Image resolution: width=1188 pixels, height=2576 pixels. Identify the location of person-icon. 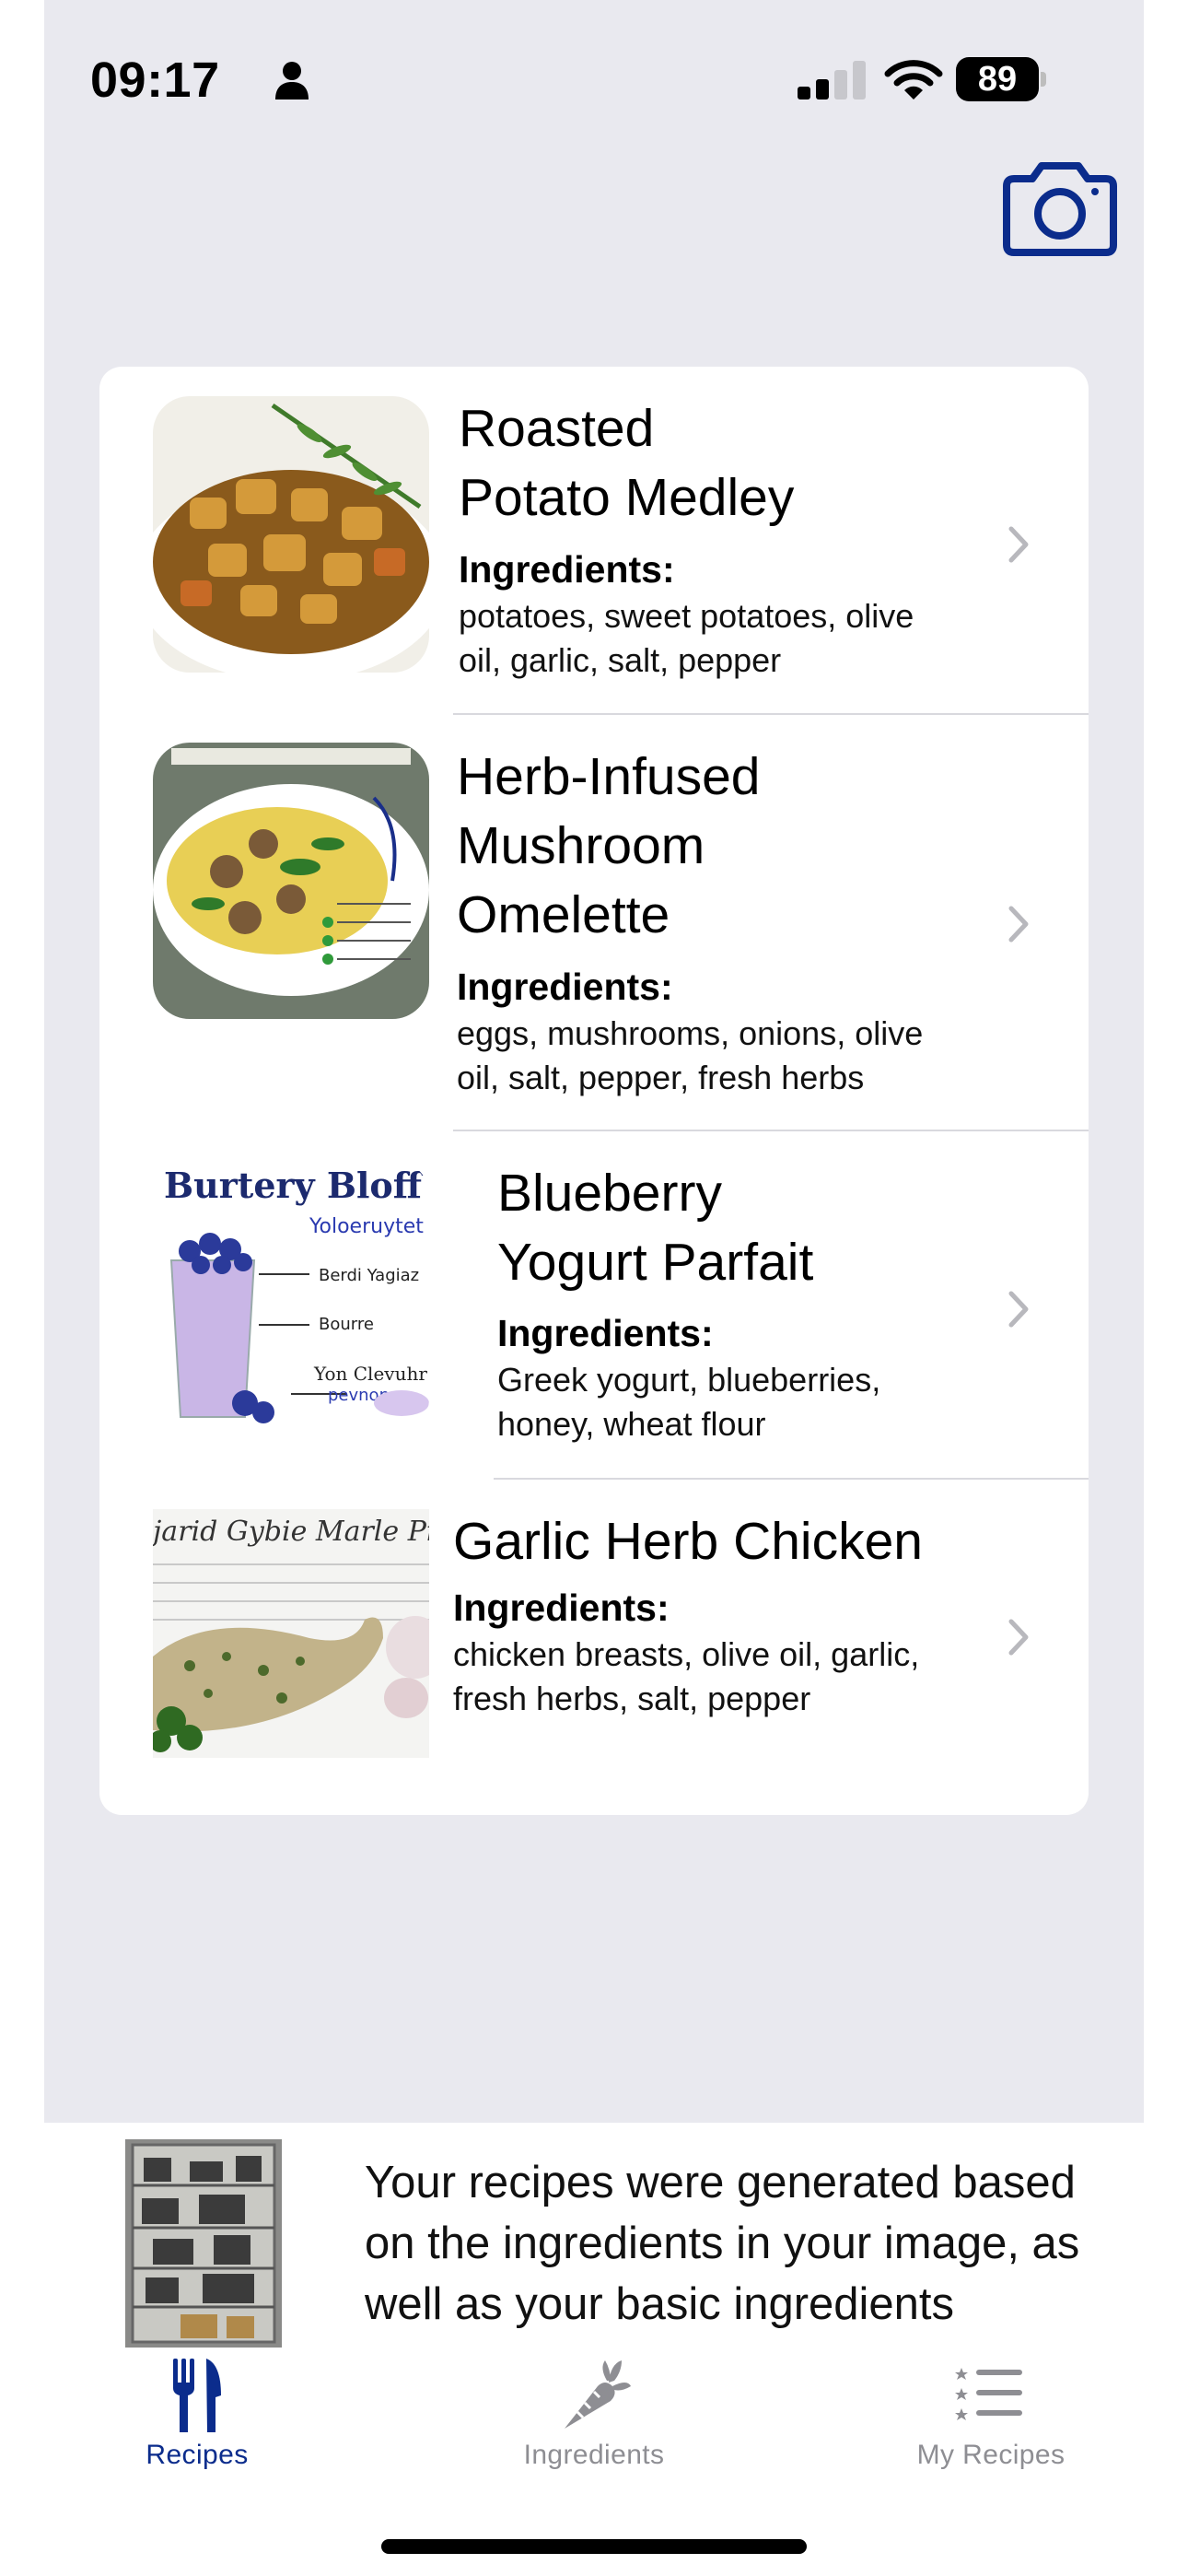
(292, 81).